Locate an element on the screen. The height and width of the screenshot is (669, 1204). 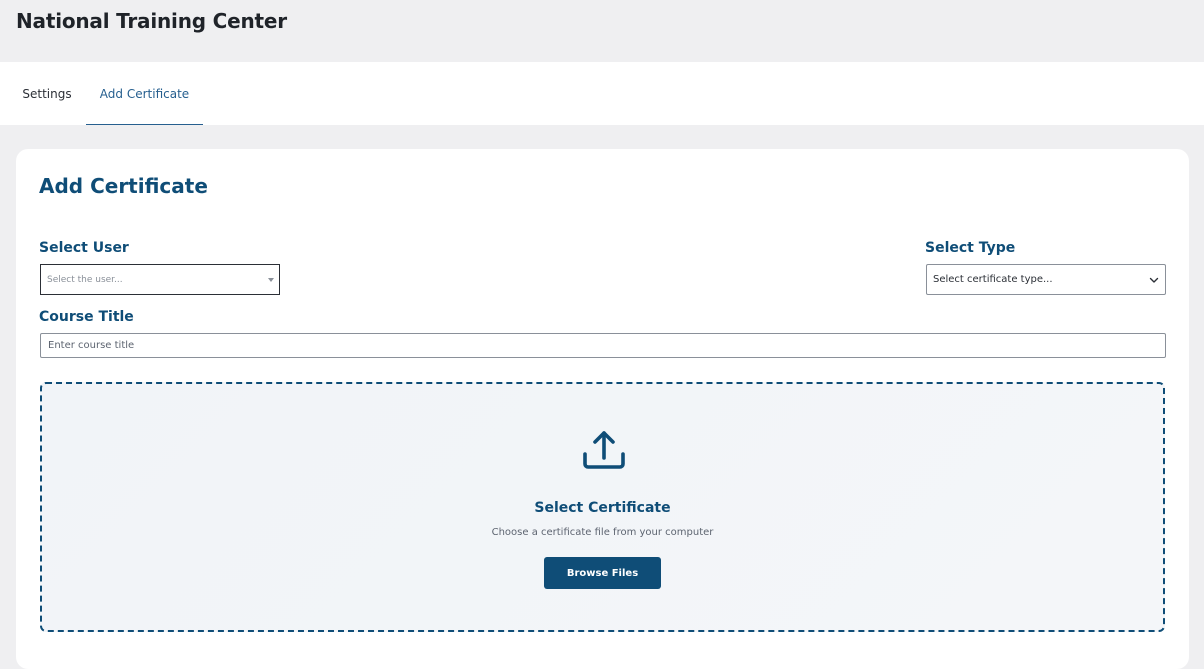
tab-settings: Settings is located at coordinates (47, 93).